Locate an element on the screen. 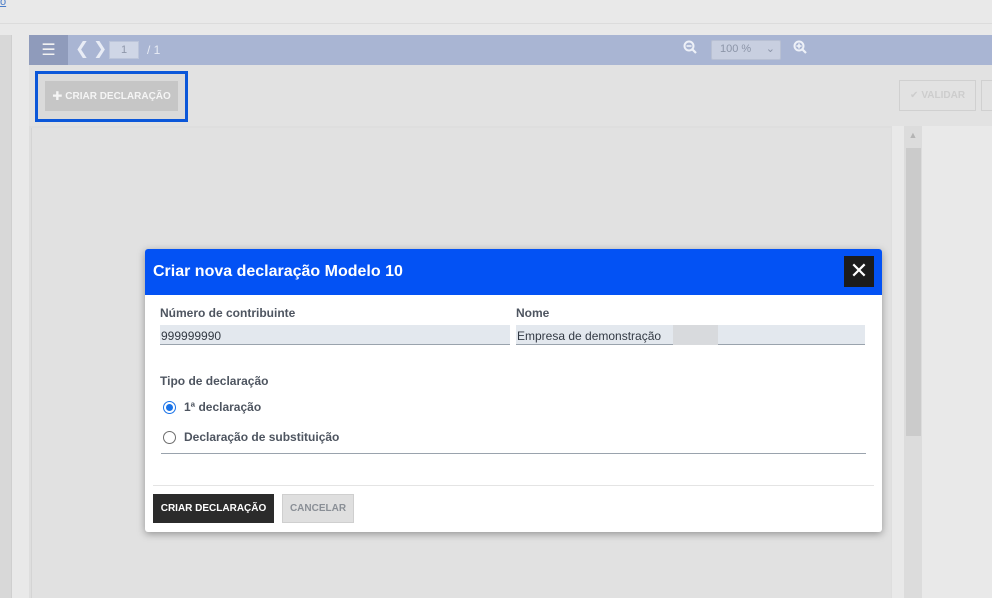 The image size is (992, 598). zoom-out-icon is located at coordinates (690, 48).